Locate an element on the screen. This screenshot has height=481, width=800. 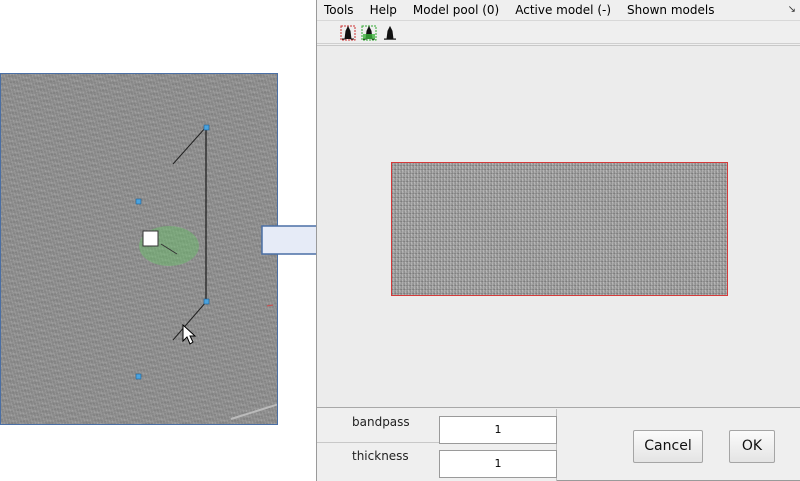
cursor-icon is located at coordinates (189, 334).